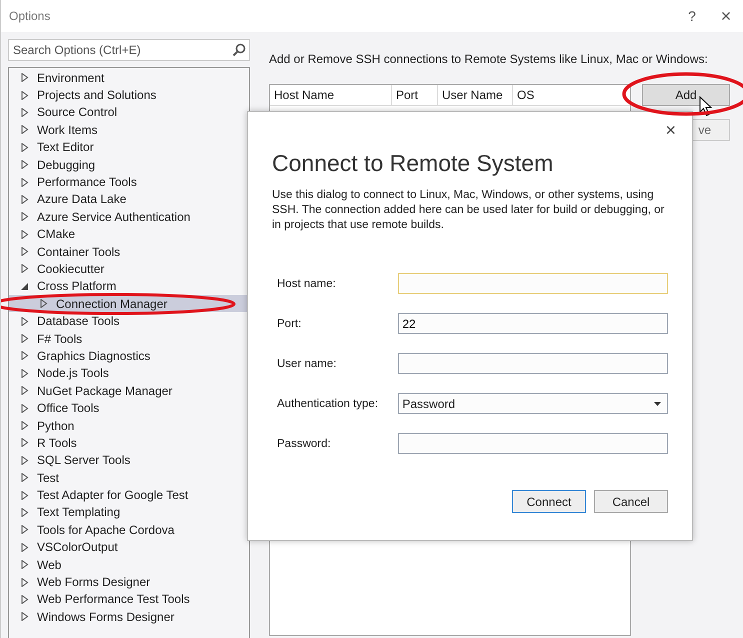  What do you see at coordinates (686, 95) in the screenshot?
I see `add-button: Add` at bounding box center [686, 95].